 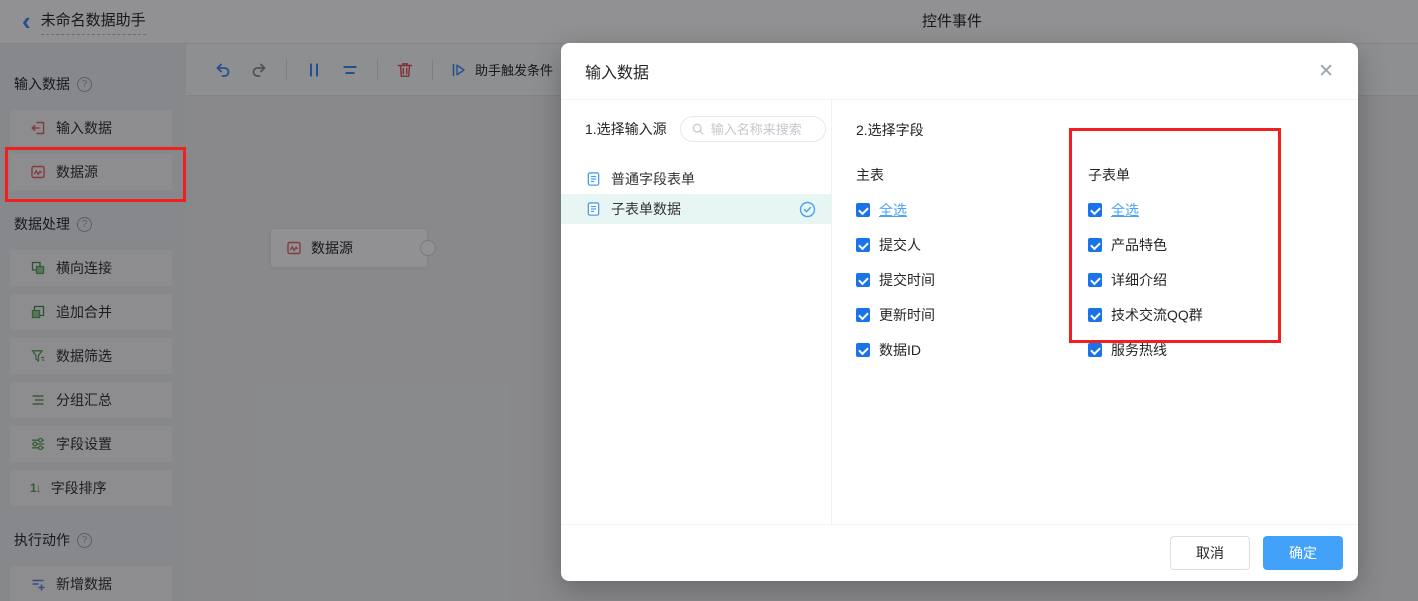 I want to click on source-list: 普通字段表单 子表单数据, so click(x=696, y=194).